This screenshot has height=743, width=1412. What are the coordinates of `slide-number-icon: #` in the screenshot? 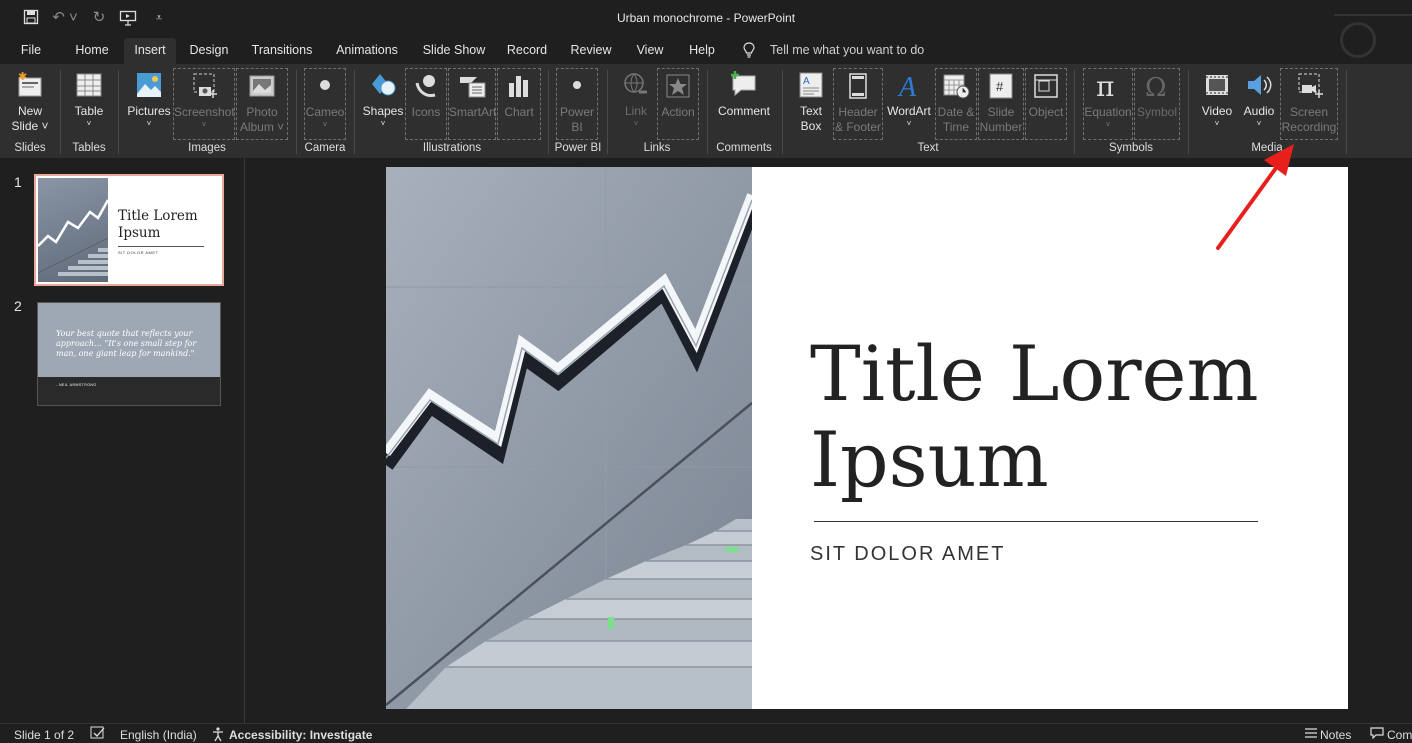 It's located at (1001, 86).